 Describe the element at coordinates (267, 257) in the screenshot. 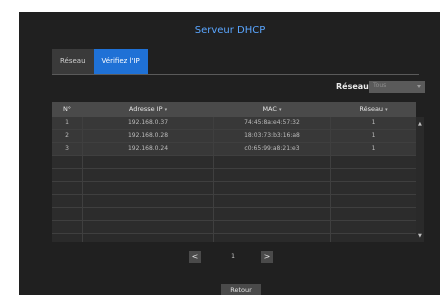

I see `next-page-button: >` at that location.